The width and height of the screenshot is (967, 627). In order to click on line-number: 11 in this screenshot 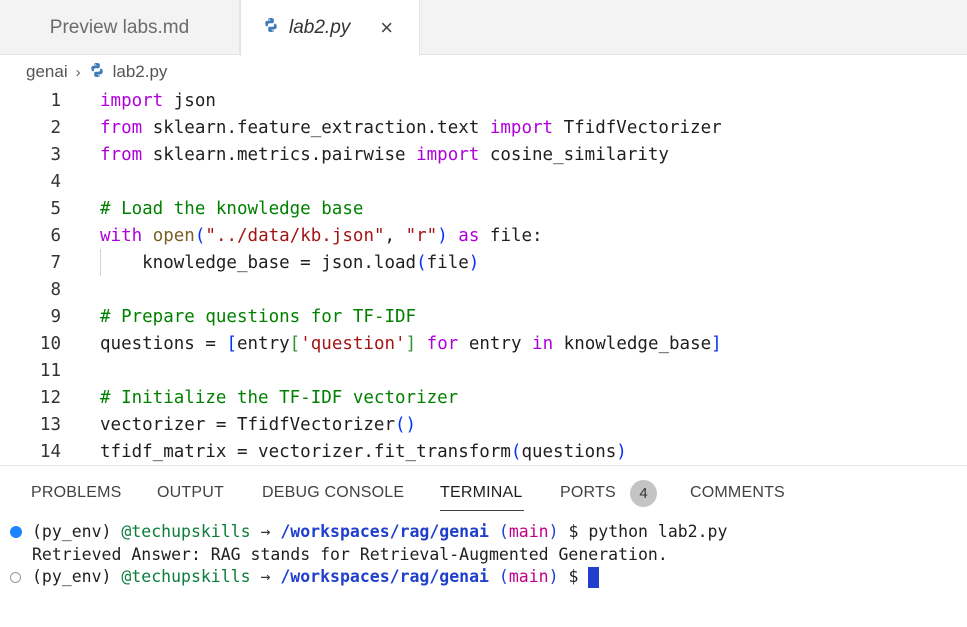, I will do `click(50, 370)`.